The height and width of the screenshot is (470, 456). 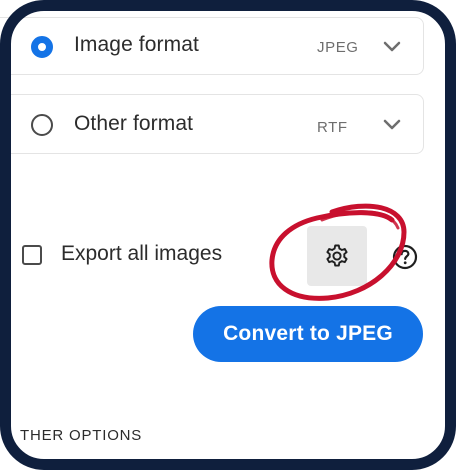 I want to click on convert-button: Convert to JPEG, so click(x=308, y=334).